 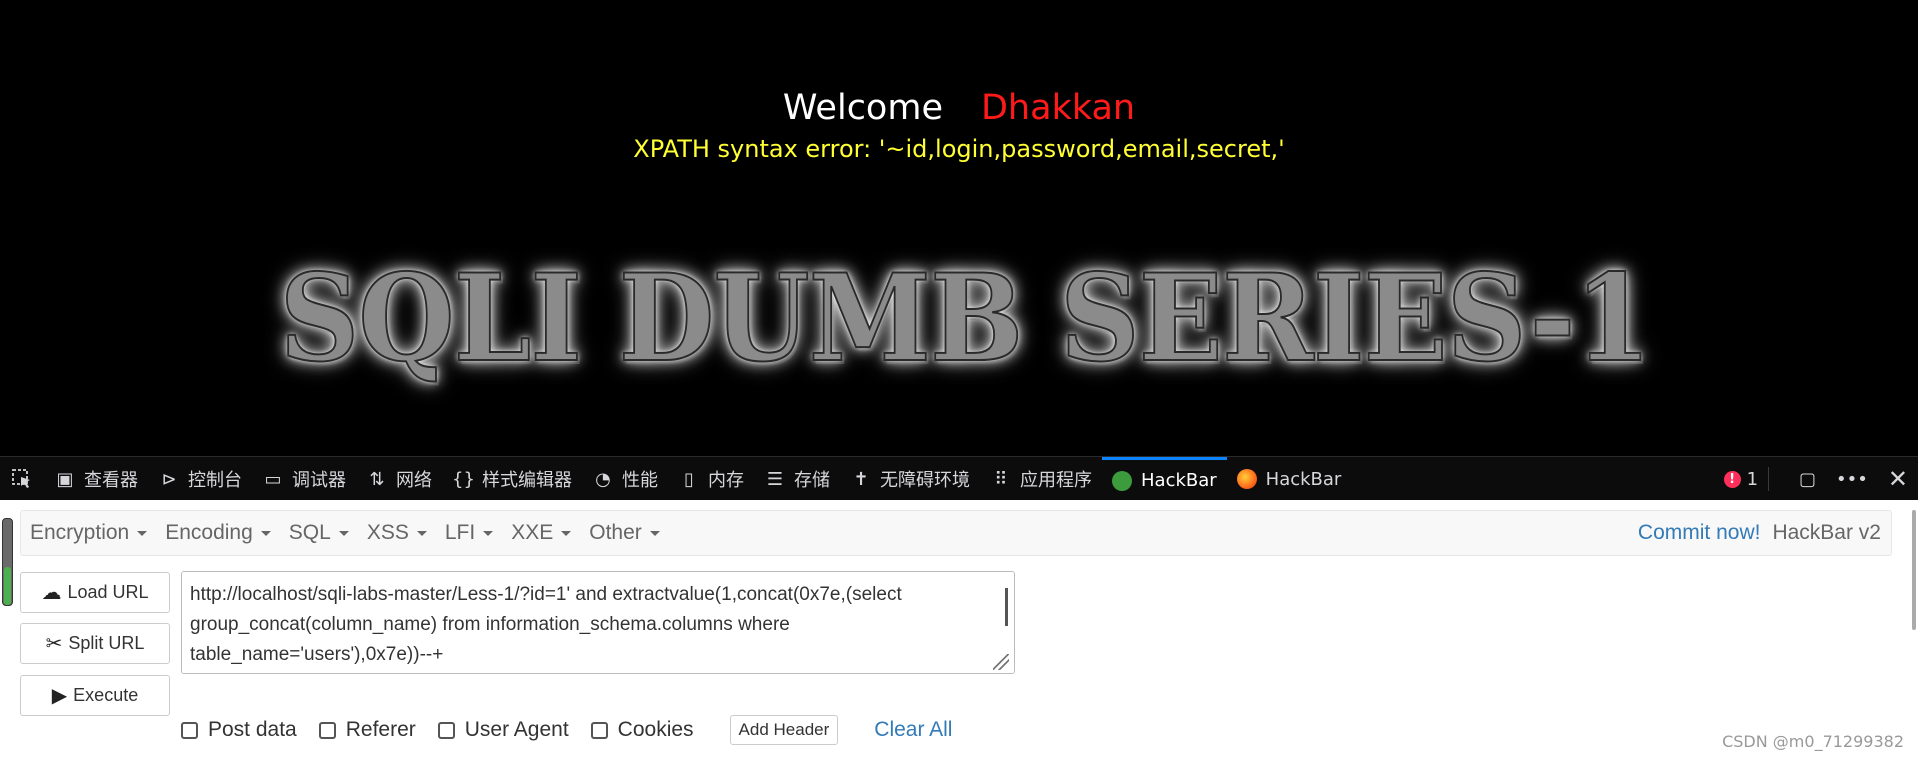 I want to click on execute-button: ▶ Execute, so click(x=95, y=695).